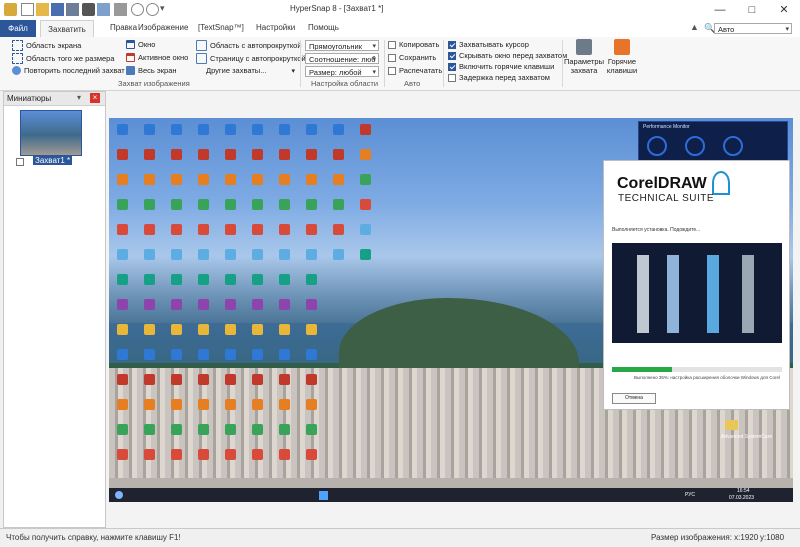 The image size is (800, 547). Describe the element at coordinates (584, 70) in the screenshot. I see `capture-settings-label-2: захвата` at that location.